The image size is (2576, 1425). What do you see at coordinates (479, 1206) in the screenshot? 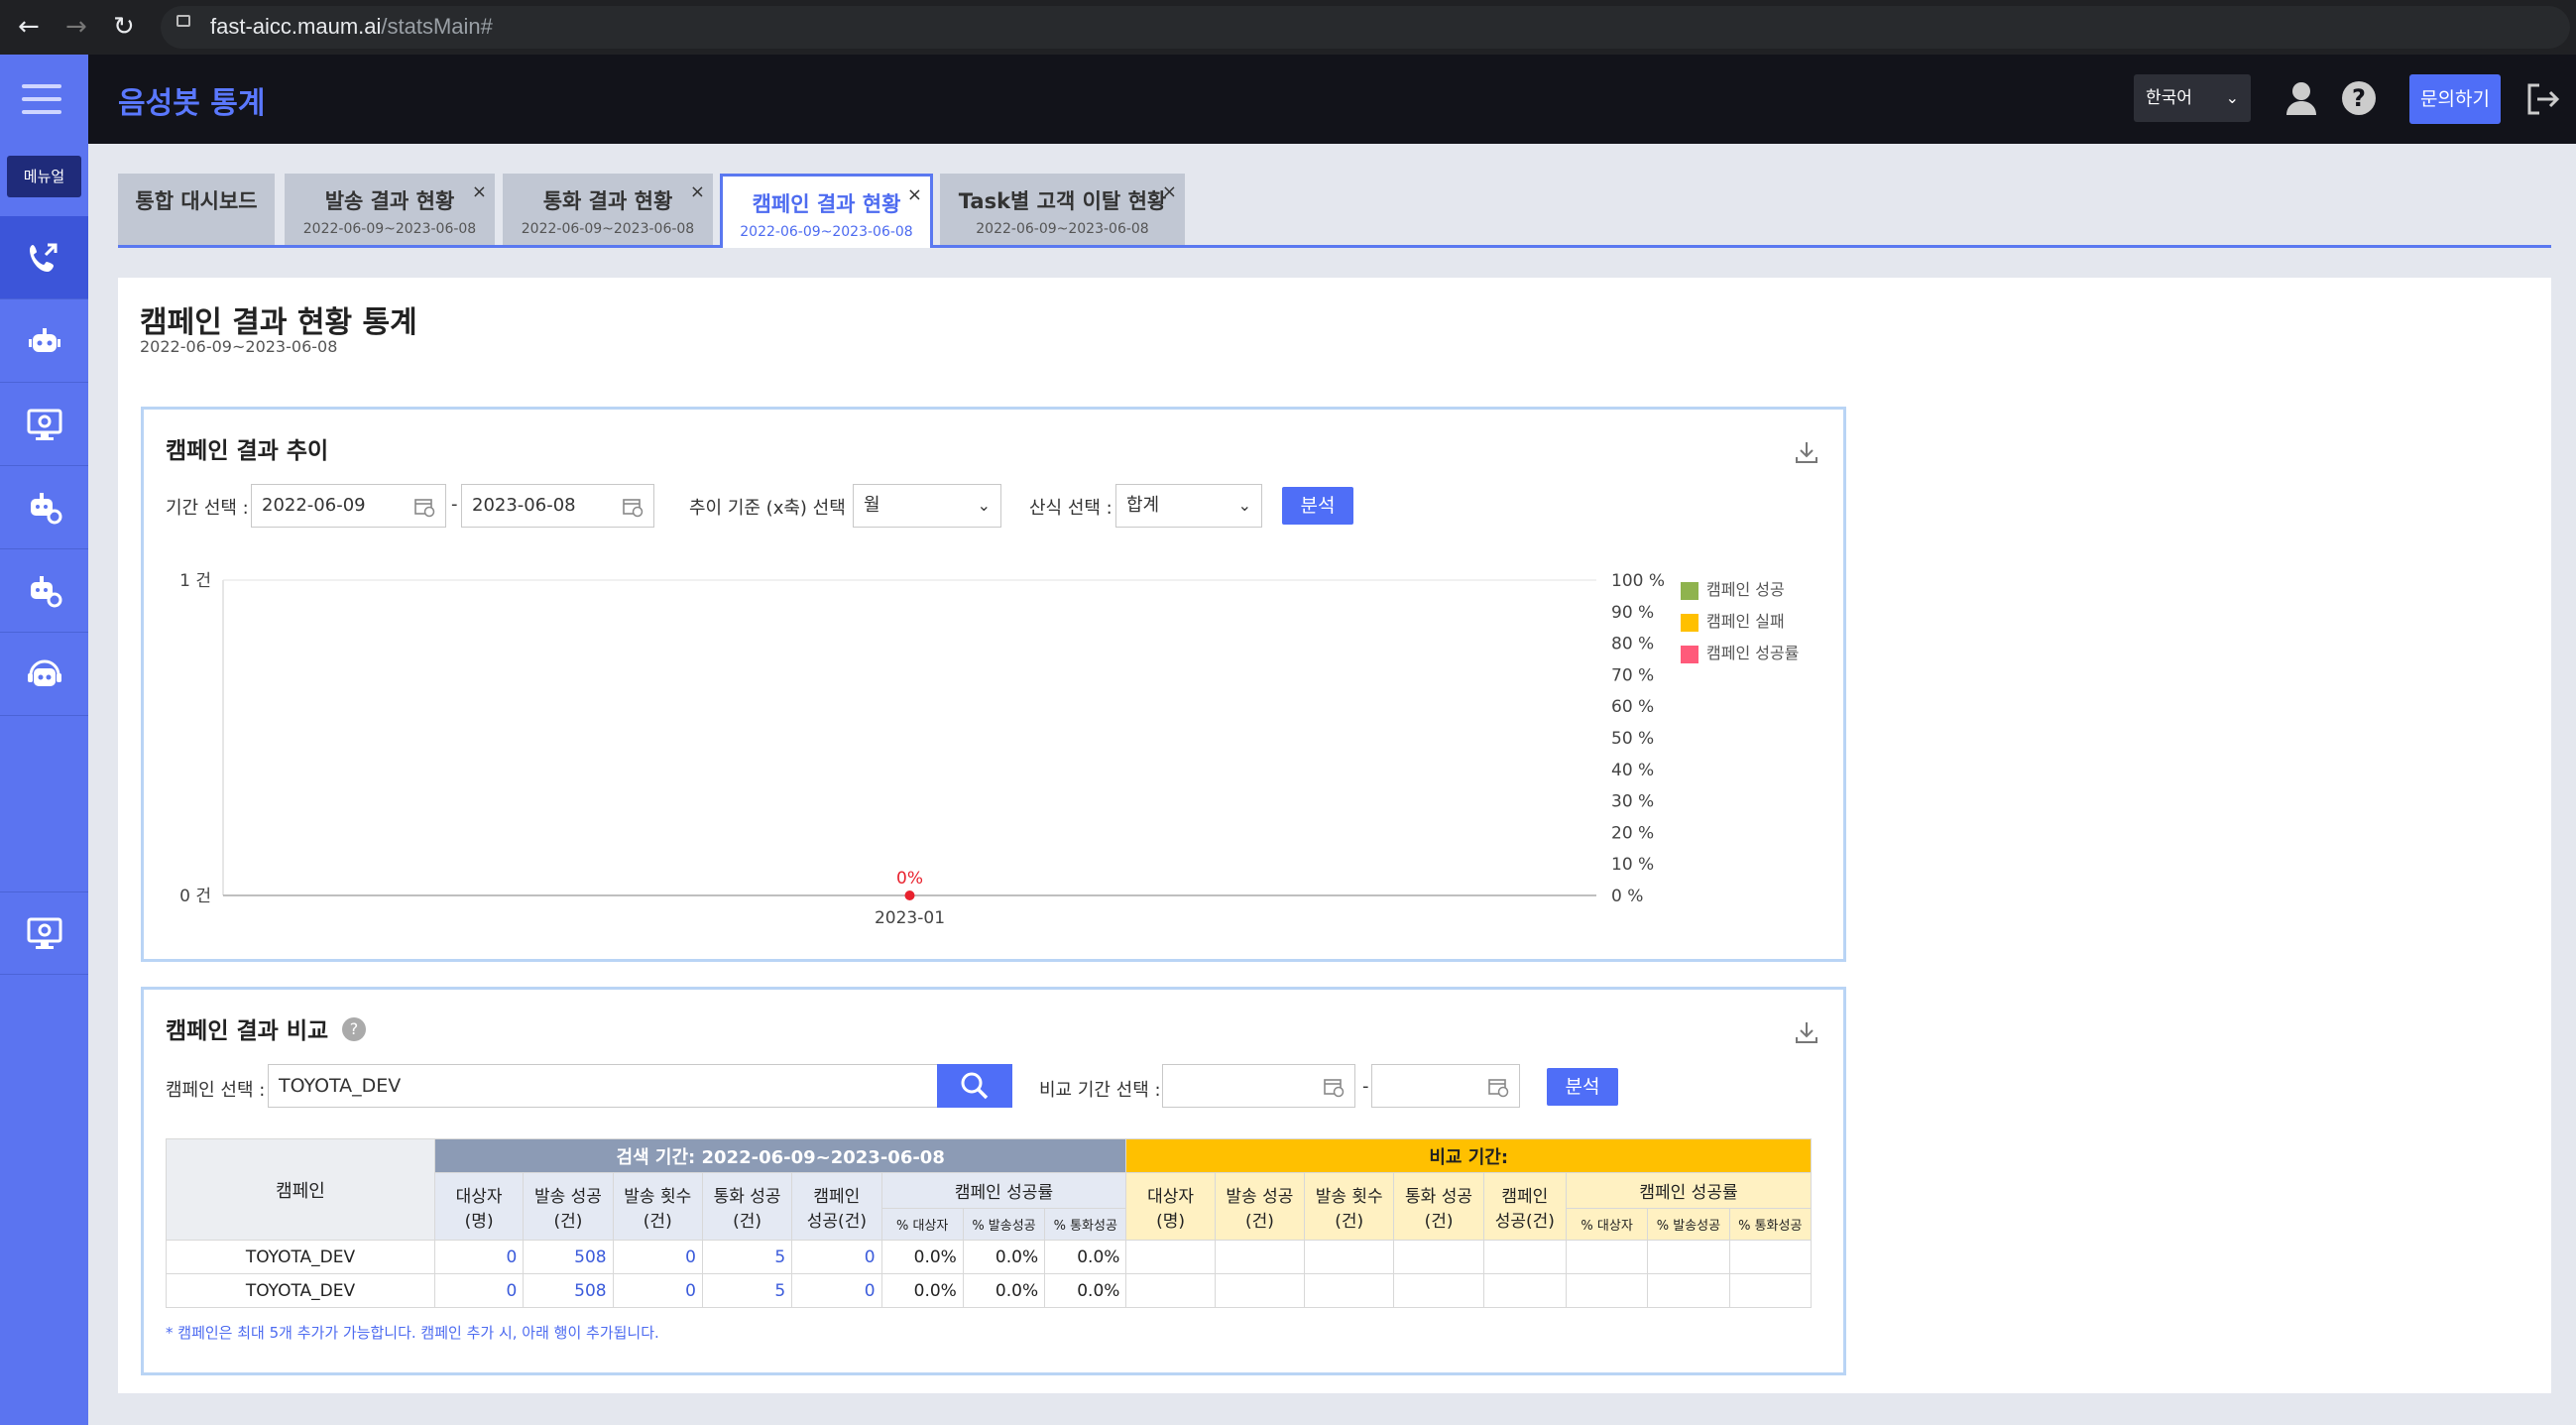
I see `col-header: 대상자 (명)` at bounding box center [479, 1206].